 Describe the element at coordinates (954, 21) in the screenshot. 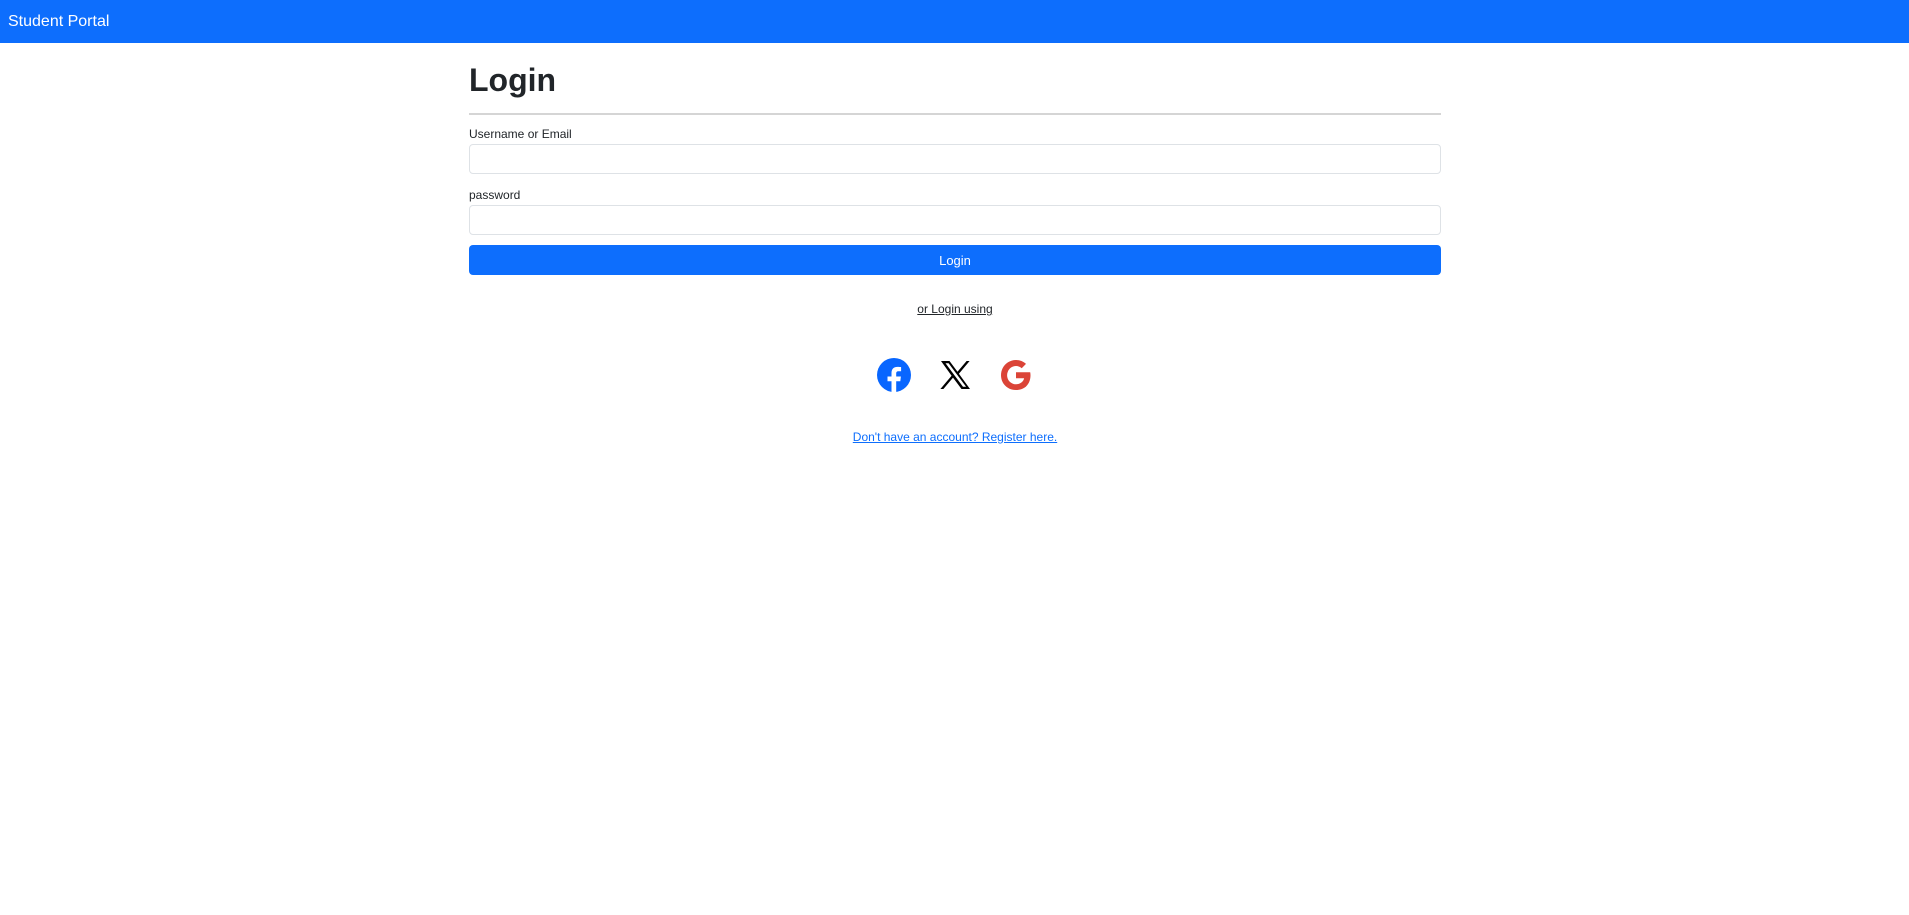

I see `top-navbar: Student Portal` at that location.